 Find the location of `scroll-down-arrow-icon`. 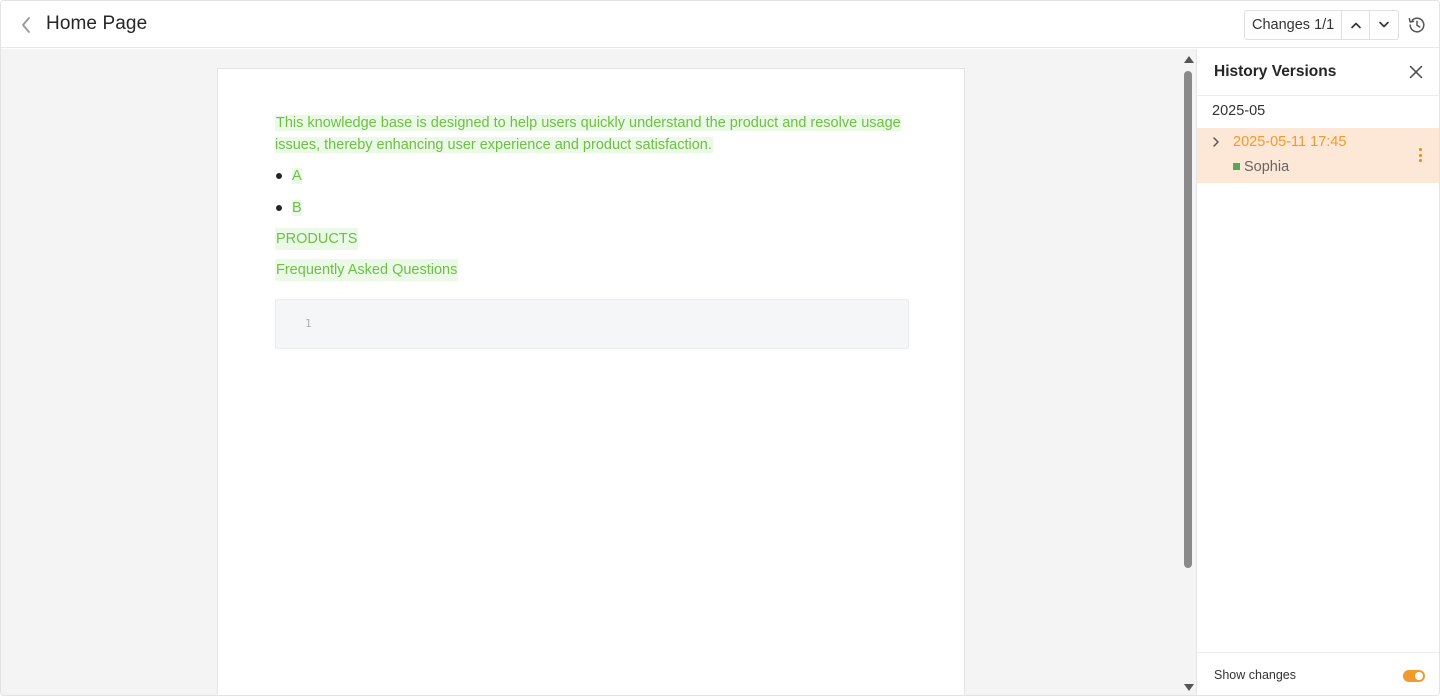

scroll-down-arrow-icon is located at coordinates (1189, 687).